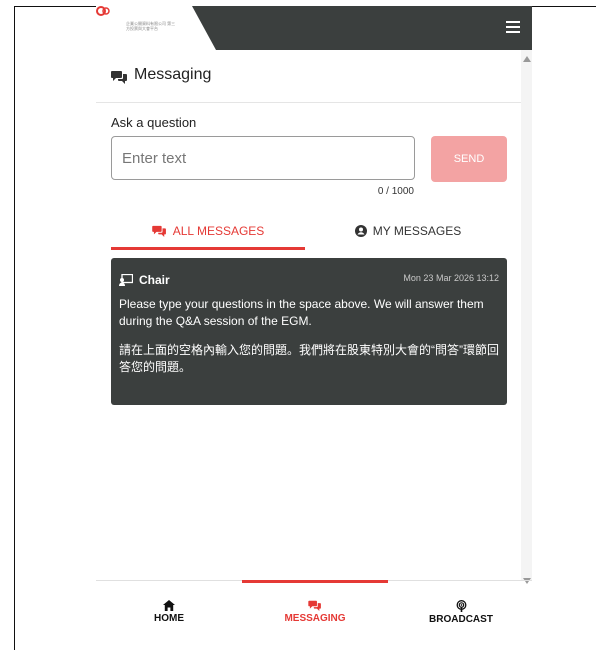 The width and height of the screenshot is (596, 650). Describe the element at coordinates (527, 59) in the screenshot. I see `scroll-up-arrow-icon` at that location.